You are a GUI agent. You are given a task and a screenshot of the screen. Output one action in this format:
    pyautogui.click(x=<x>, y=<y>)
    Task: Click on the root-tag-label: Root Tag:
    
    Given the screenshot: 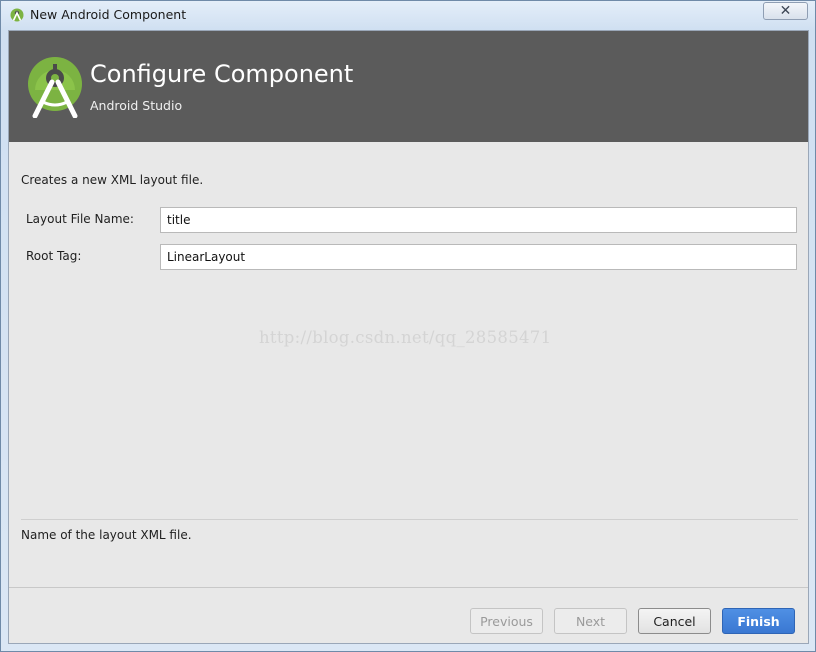 What is the action you would take?
    pyautogui.click(x=54, y=256)
    